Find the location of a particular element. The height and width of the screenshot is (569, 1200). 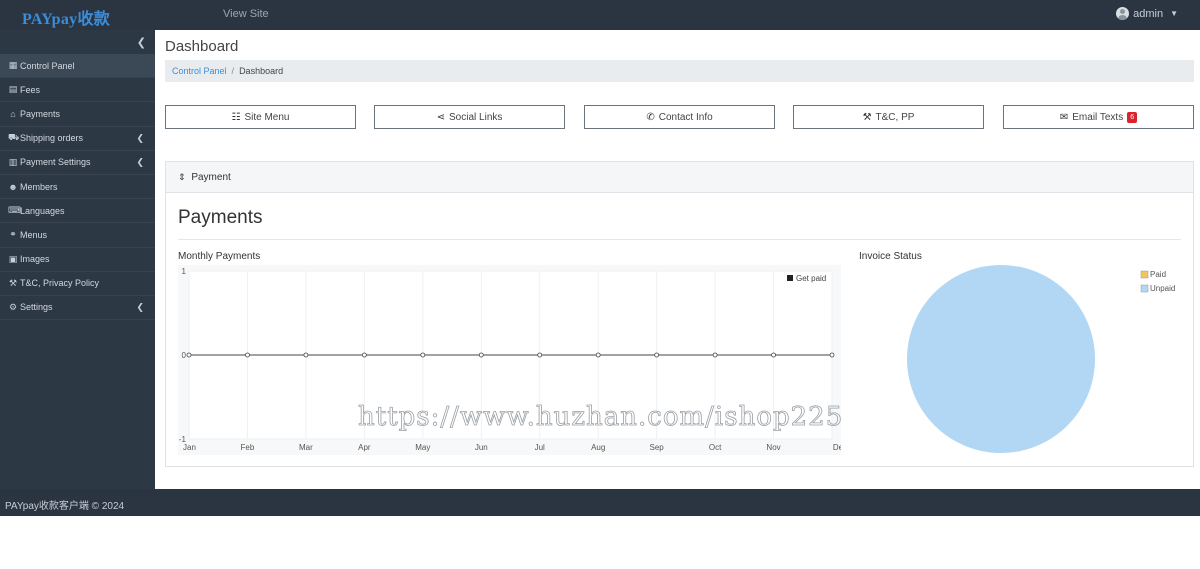

x-tick-label: Sep is located at coordinates (657, 447).